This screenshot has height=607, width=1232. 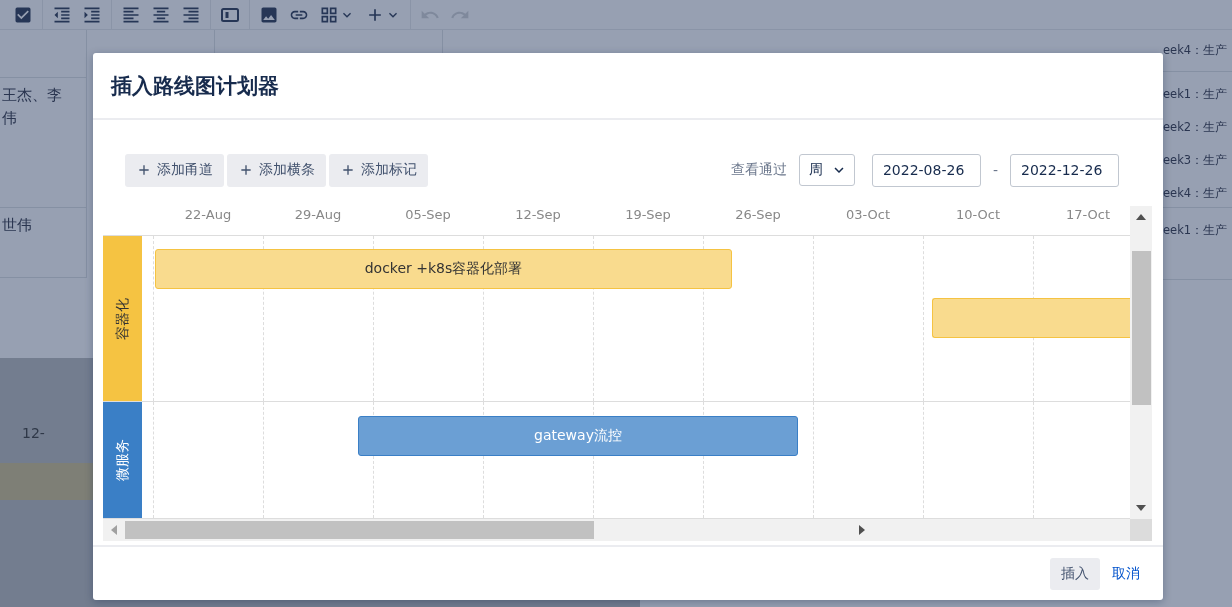 What do you see at coordinates (1126, 573) in the screenshot?
I see `cancel-link: 取消` at bounding box center [1126, 573].